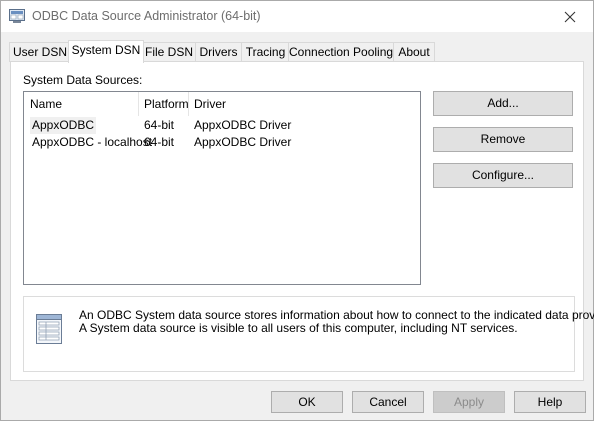 Image resolution: width=594 pixels, height=421 pixels. What do you see at coordinates (304, 103) in the screenshot?
I see `column-header-driver: Driver` at bounding box center [304, 103].